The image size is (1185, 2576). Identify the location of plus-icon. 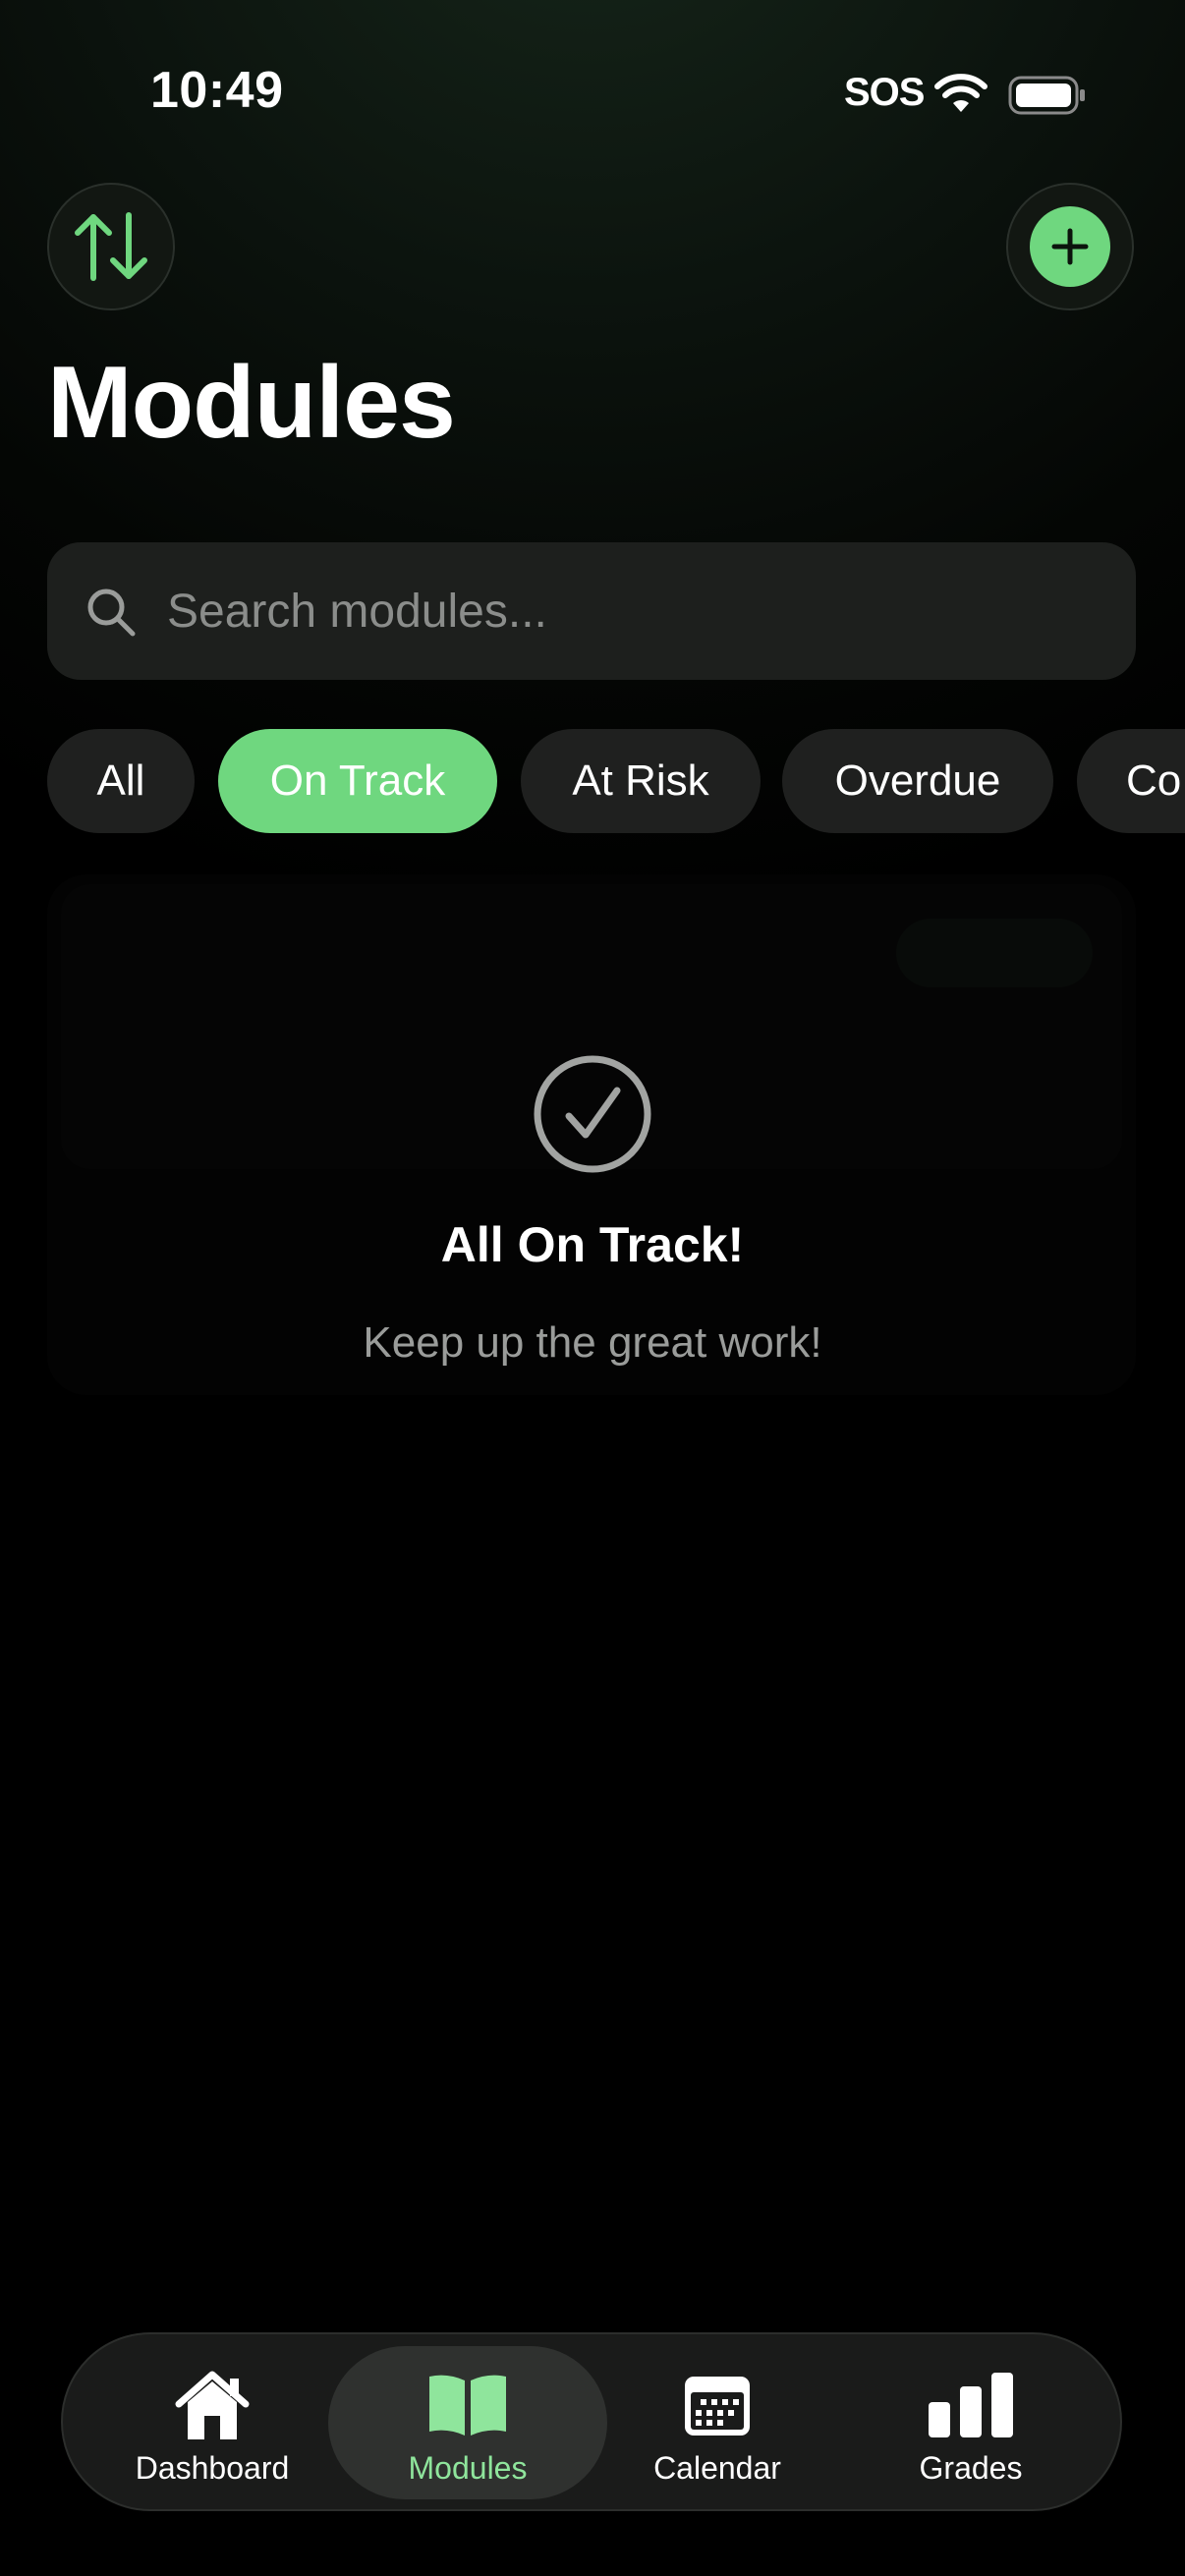
(1070, 246).